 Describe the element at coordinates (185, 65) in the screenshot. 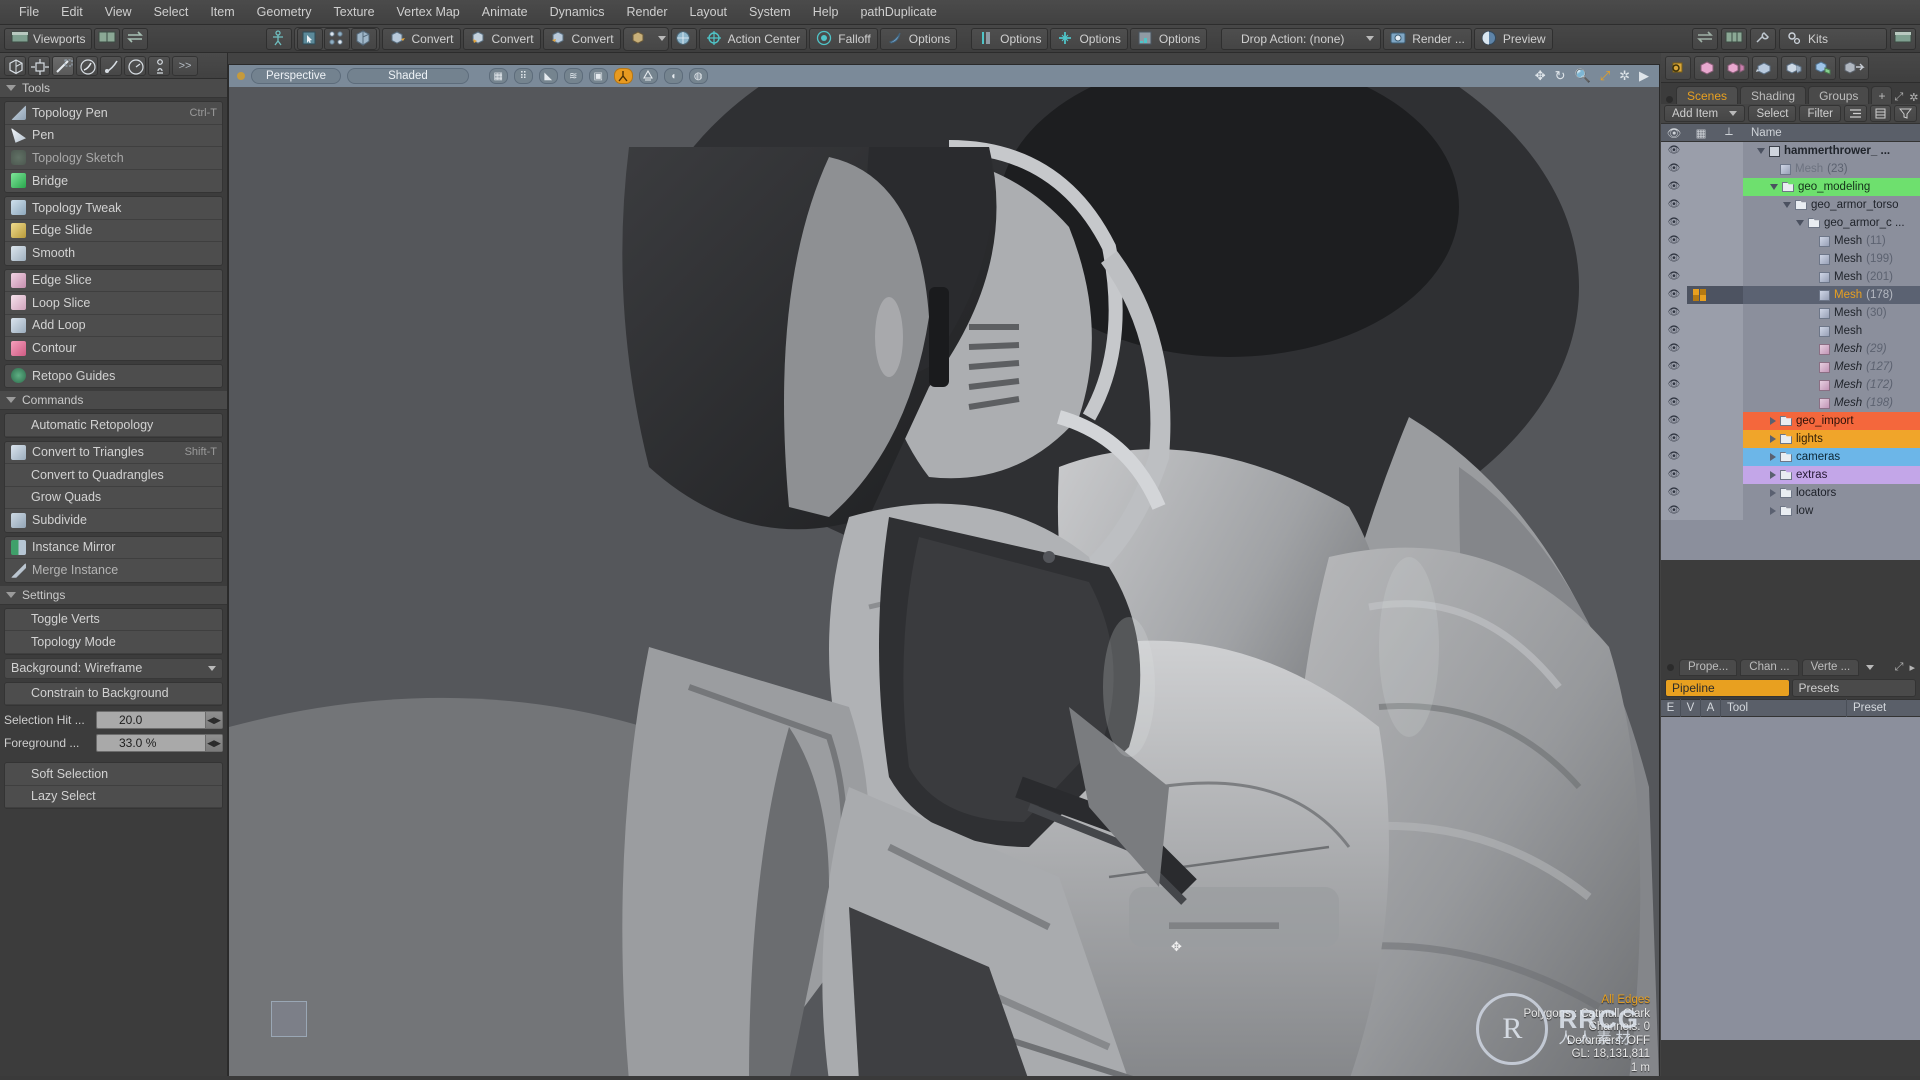

I see `mode-more-button: >>` at that location.